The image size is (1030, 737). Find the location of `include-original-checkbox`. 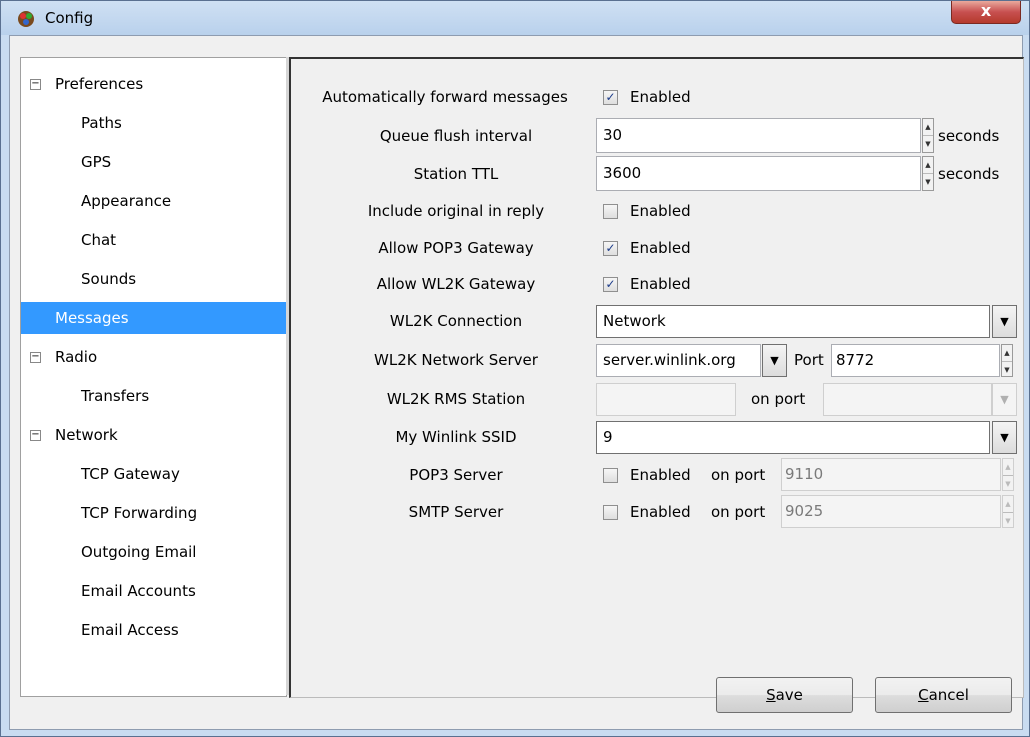

include-original-checkbox is located at coordinates (610, 211).